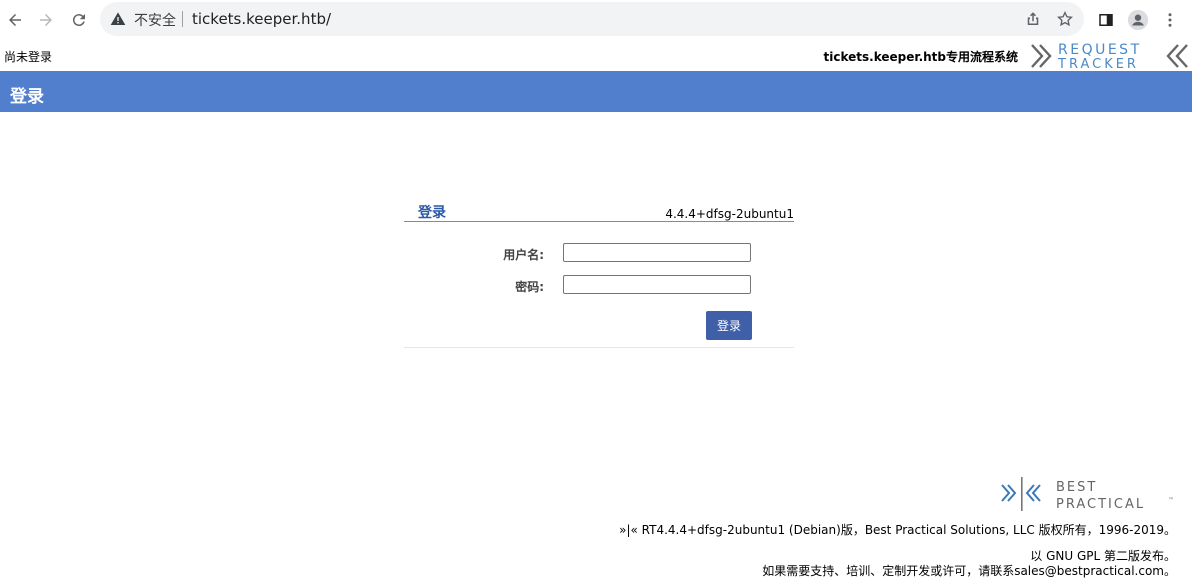 The width and height of the screenshot is (1192, 584). I want to click on share-icon, so click(1033, 19).